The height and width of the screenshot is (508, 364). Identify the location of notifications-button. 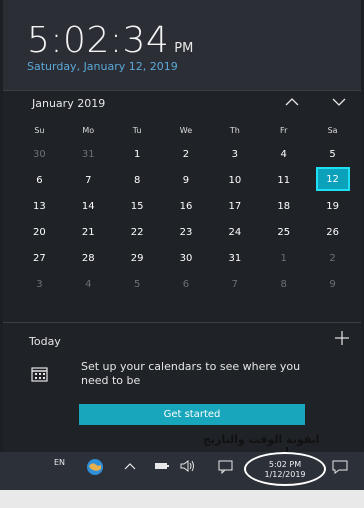
(226, 467).